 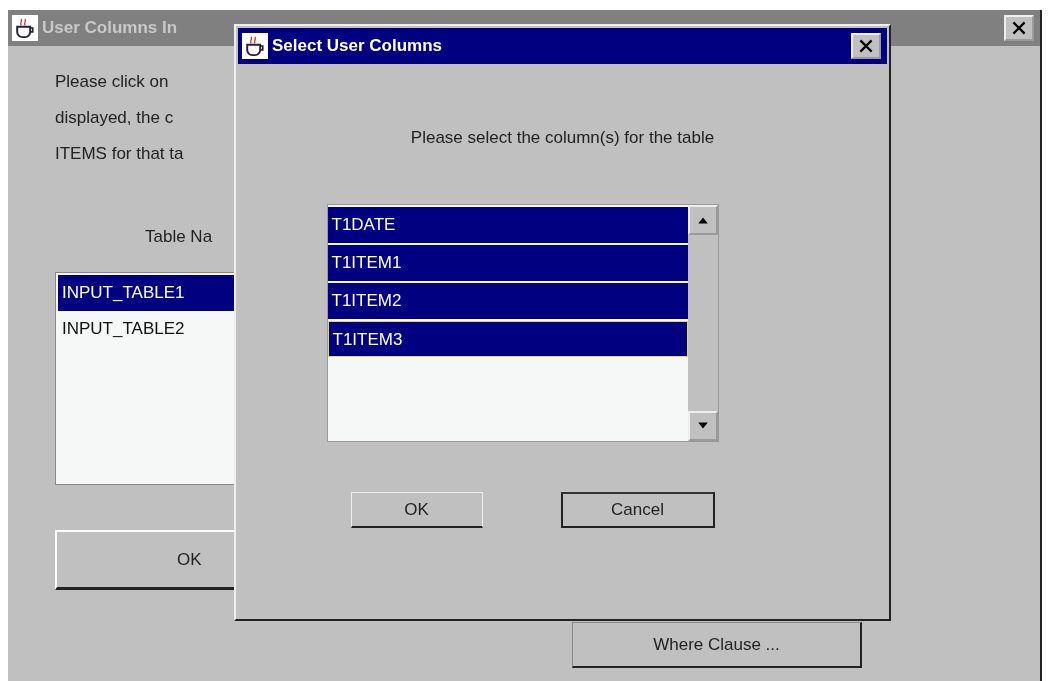 I want to click on up-arrow-icon, so click(x=702, y=220).